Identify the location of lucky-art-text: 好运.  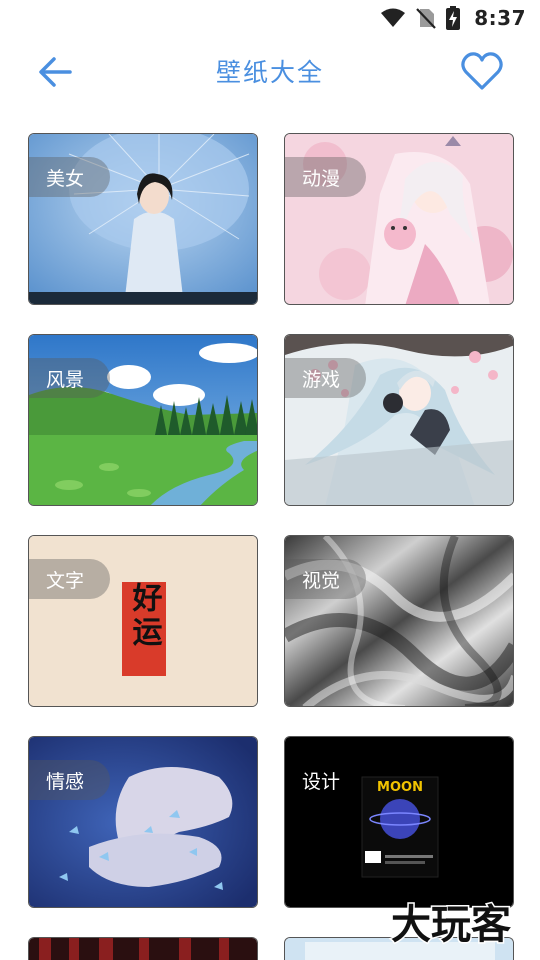
(145, 616).